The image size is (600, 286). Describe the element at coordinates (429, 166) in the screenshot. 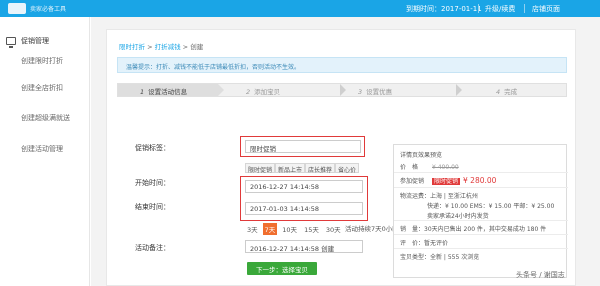

I see `price-row: 价 格 ¥ 400.00` at that location.